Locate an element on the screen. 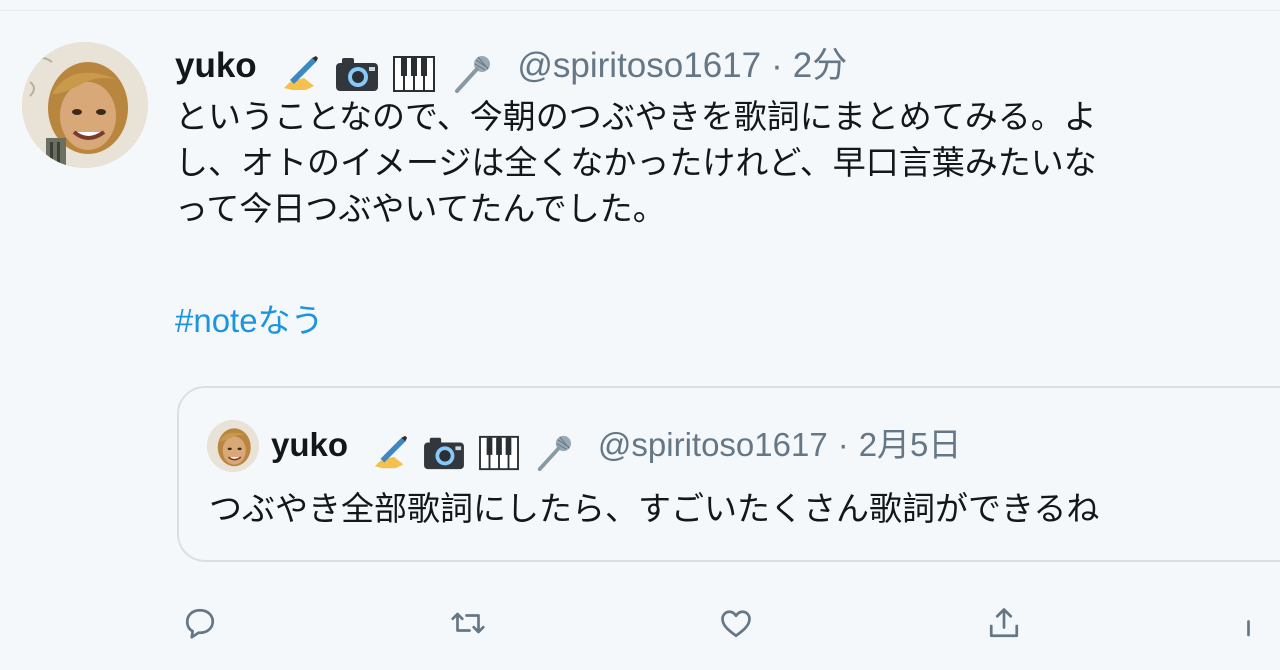  quoted-text: つぶやき全部歌詞にしたら、すごいたくさん歌詞ができるね is located at coordinates (654, 508).